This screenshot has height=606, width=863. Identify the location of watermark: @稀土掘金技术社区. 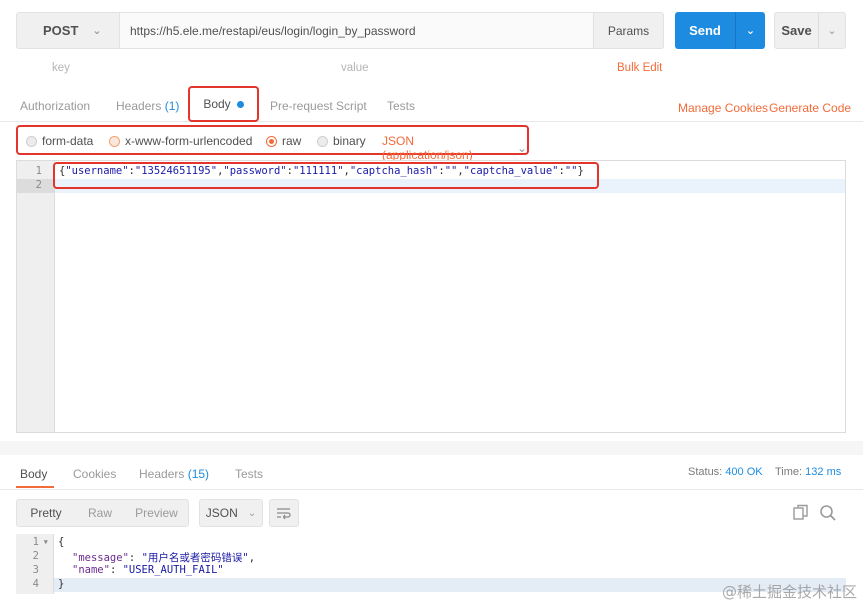
(789, 592).